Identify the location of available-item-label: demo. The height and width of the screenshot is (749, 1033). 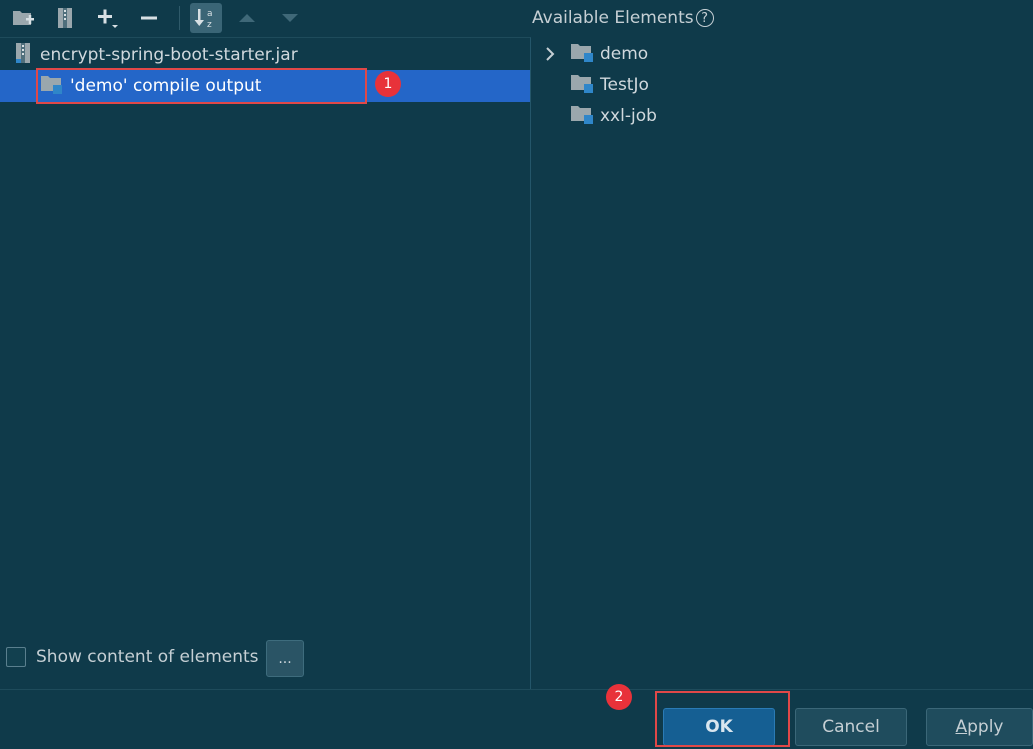
(624, 54).